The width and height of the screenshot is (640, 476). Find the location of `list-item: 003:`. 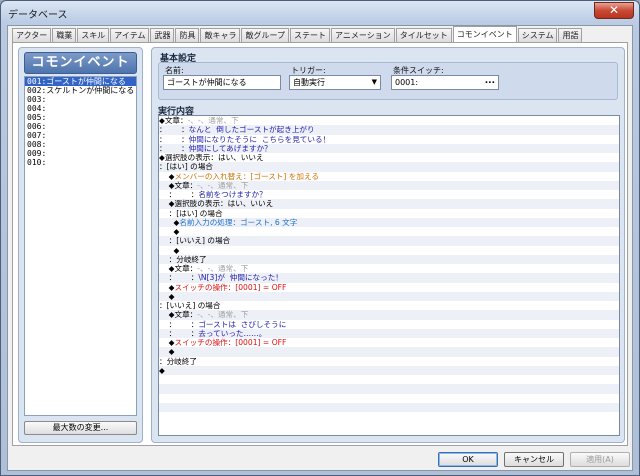

list-item: 003: is located at coordinates (80, 99).